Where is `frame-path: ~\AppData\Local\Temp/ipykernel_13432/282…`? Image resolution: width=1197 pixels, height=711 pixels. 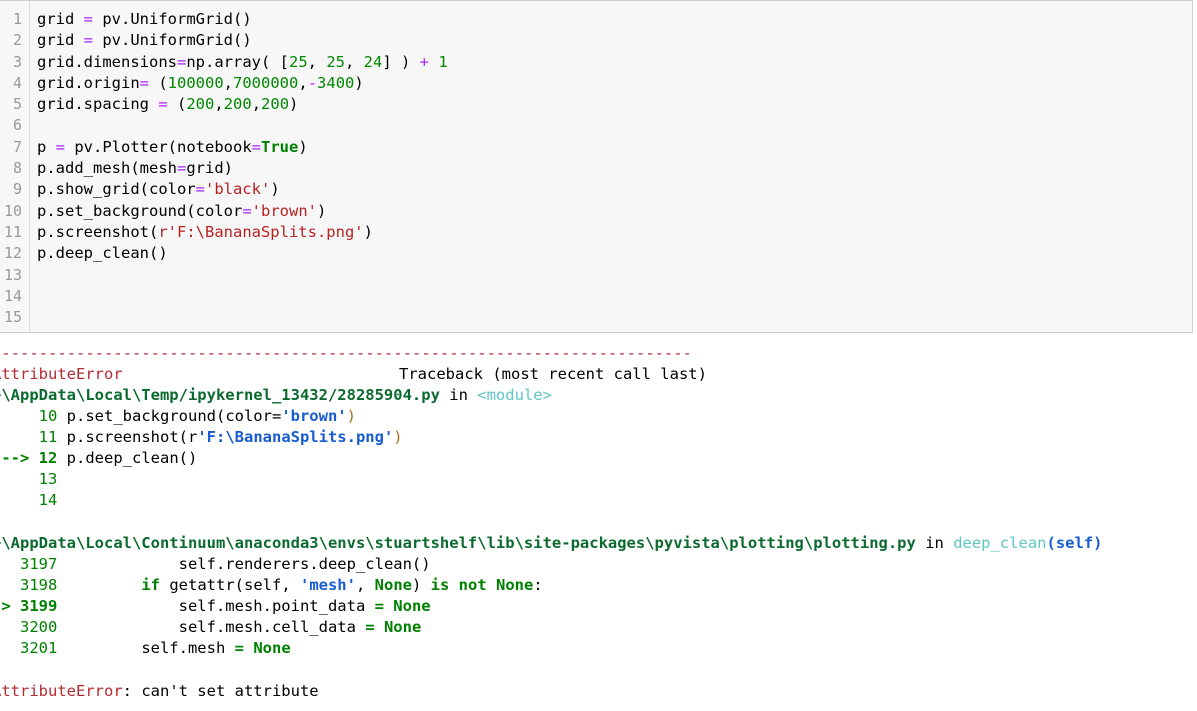
frame-path: ~\AppData\Local\Temp/ipykernel_13432/282… is located at coordinates (220, 395).